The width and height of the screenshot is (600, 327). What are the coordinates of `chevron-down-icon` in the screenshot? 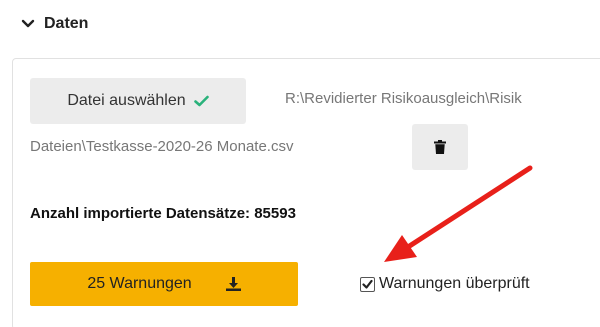 It's located at (28, 23).